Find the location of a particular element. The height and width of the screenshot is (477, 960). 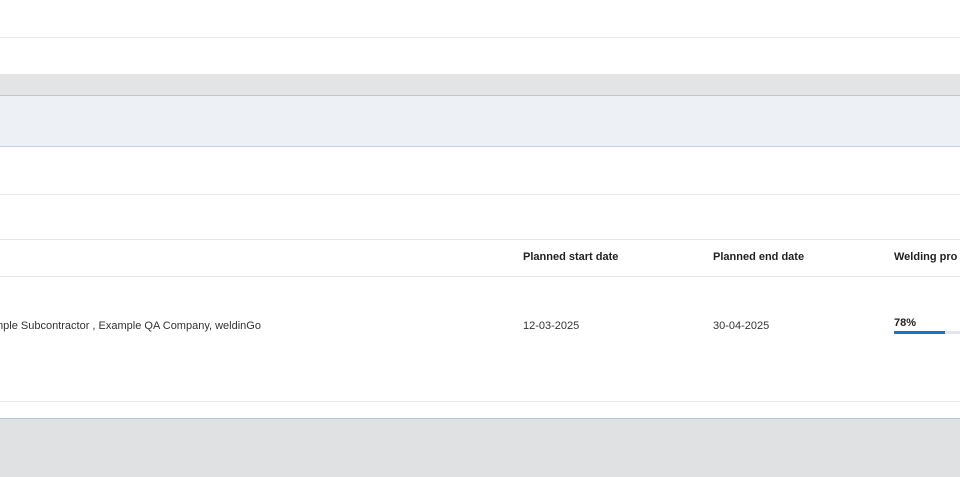

welding-progress-cell: 78% is located at coordinates (927, 325).